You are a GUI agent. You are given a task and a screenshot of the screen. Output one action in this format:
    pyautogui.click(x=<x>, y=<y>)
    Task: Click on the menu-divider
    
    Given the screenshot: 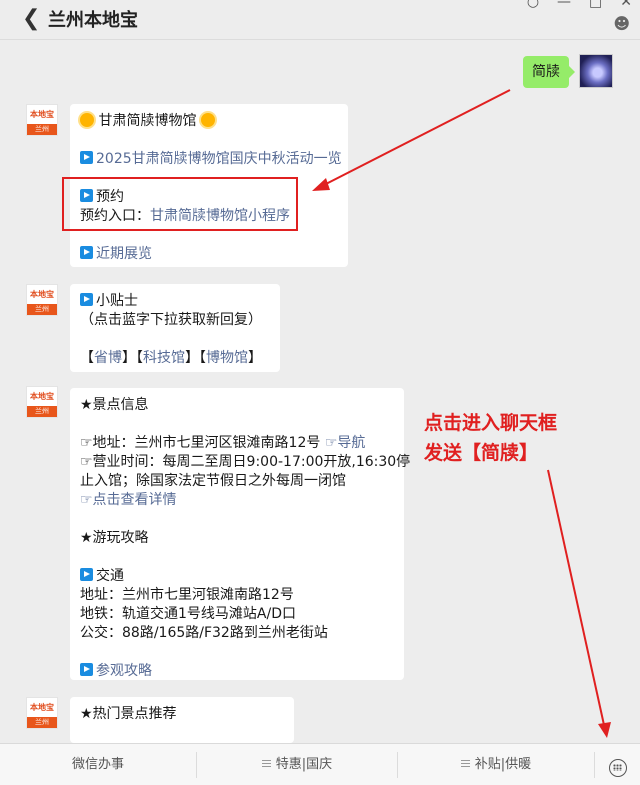 What is the action you would take?
    pyautogui.click(x=594, y=765)
    